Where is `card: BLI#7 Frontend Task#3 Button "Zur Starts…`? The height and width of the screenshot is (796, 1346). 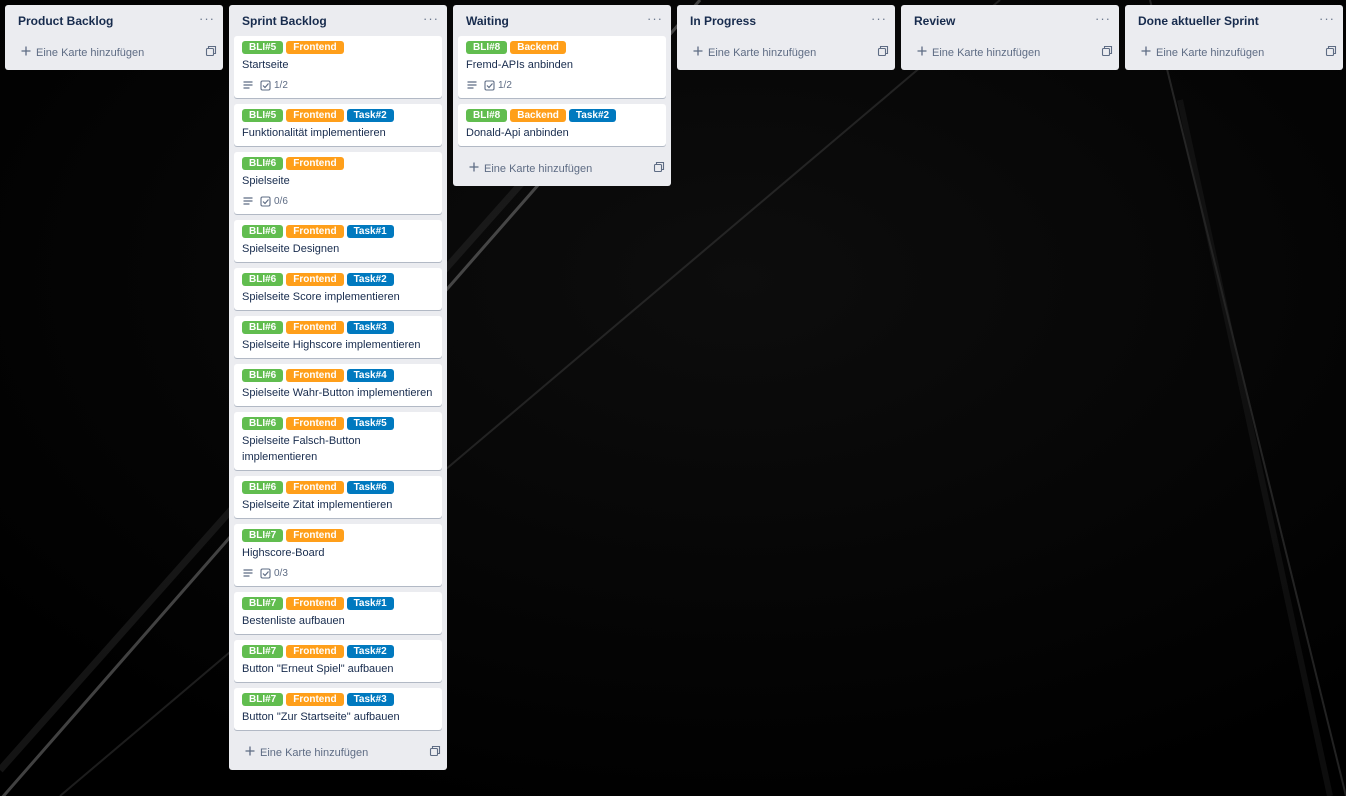 card: BLI#7 Frontend Task#3 Button "Zur Starts… is located at coordinates (338, 709).